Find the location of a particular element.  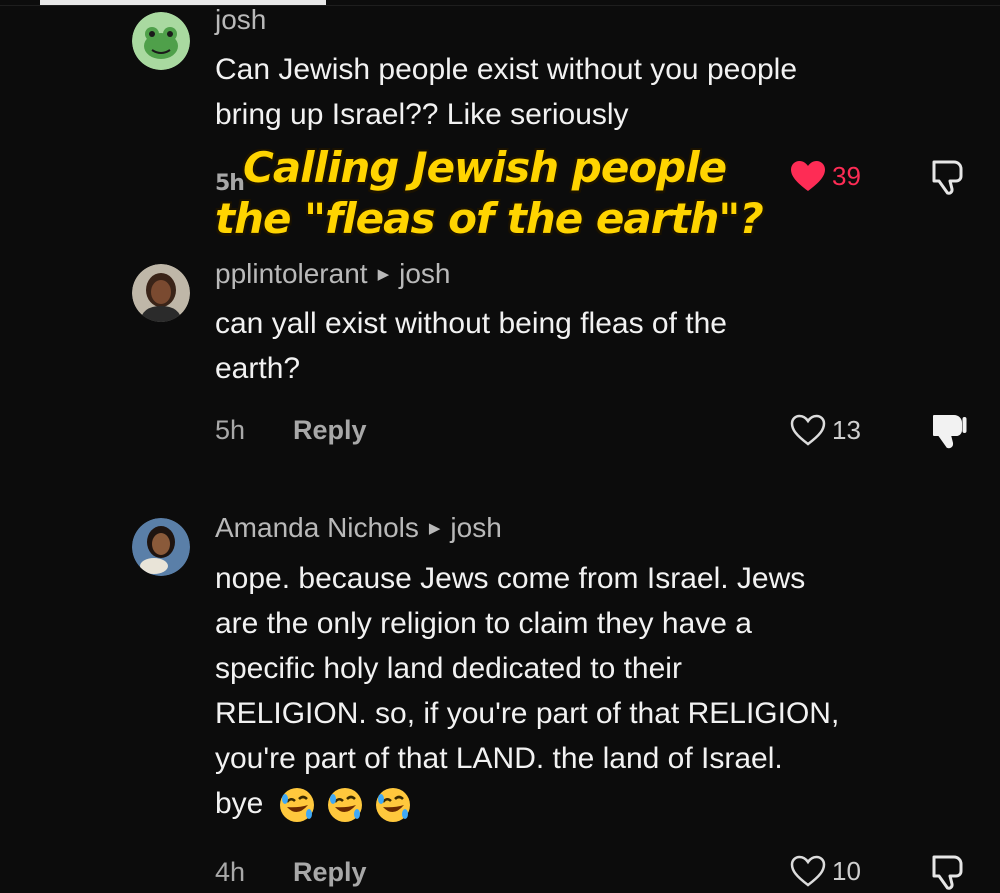

caption-line-1: Calling Jewish people is located at coordinates (485, 167).